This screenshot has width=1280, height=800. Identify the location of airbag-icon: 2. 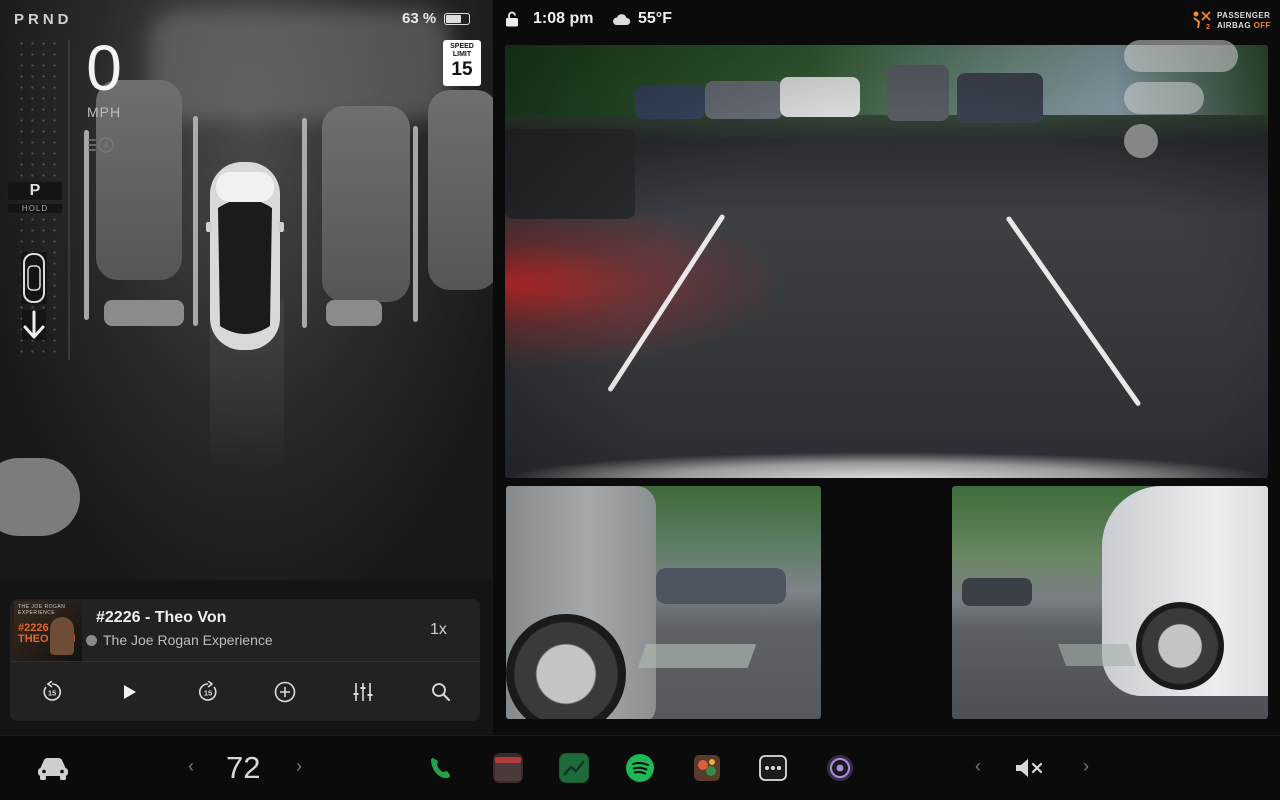
(1202, 20).